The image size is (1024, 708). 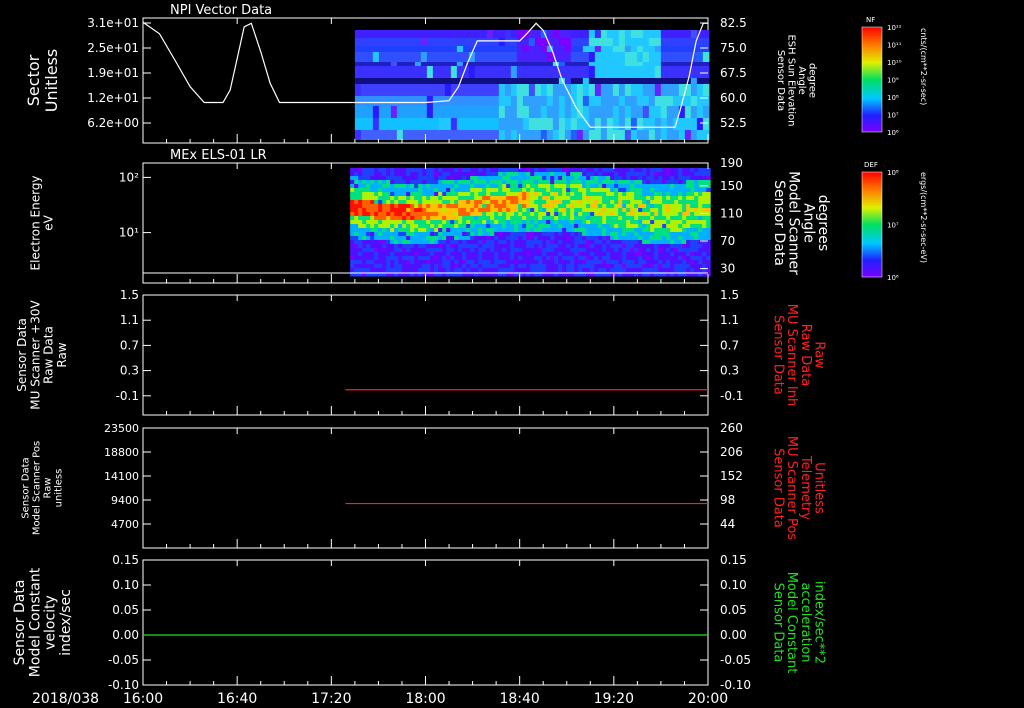 I want to click on panel-4-y2tick-label: 44, so click(x=727, y=524).